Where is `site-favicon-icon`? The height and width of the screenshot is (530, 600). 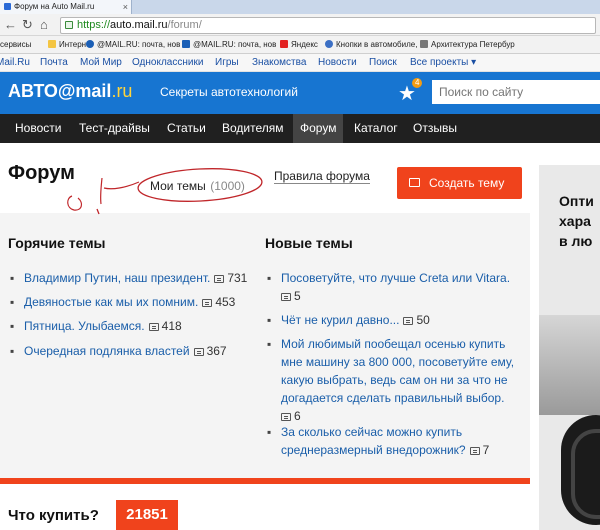
site-favicon-icon is located at coordinates (7, 6).